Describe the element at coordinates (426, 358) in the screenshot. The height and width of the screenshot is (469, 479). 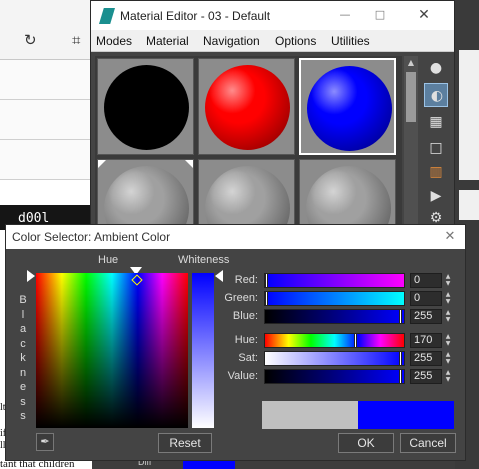
I see `sat-value: 255` at that location.